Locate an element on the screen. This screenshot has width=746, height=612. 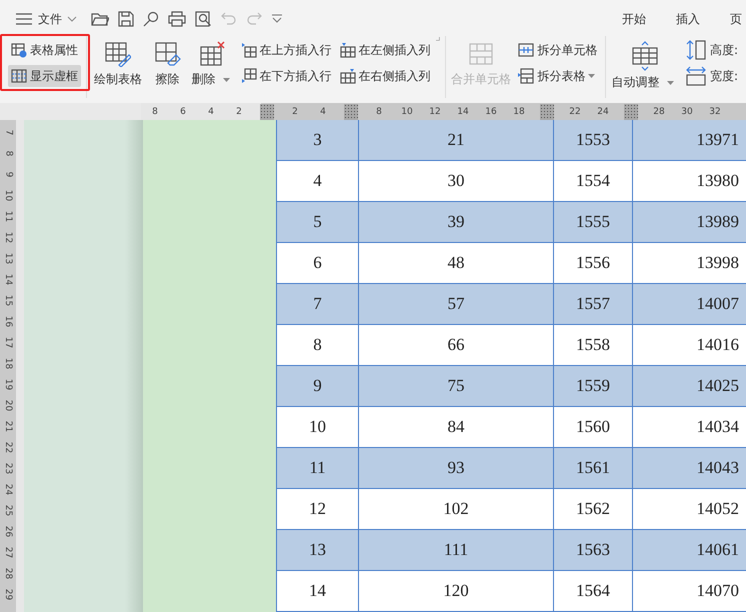
table-cell-text: 13998 is located at coordinates (718, 263).